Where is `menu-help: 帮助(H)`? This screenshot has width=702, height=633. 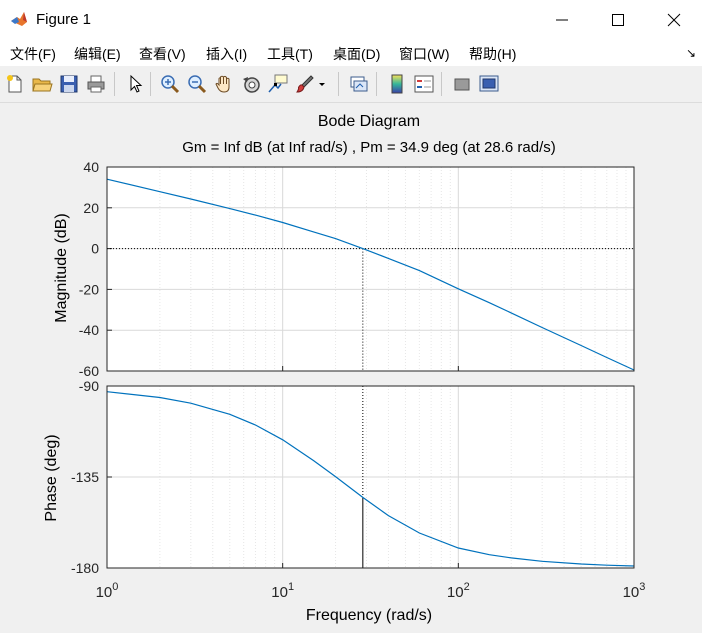
menu-help: 帮助(H) is located at coordinates (492, 54).